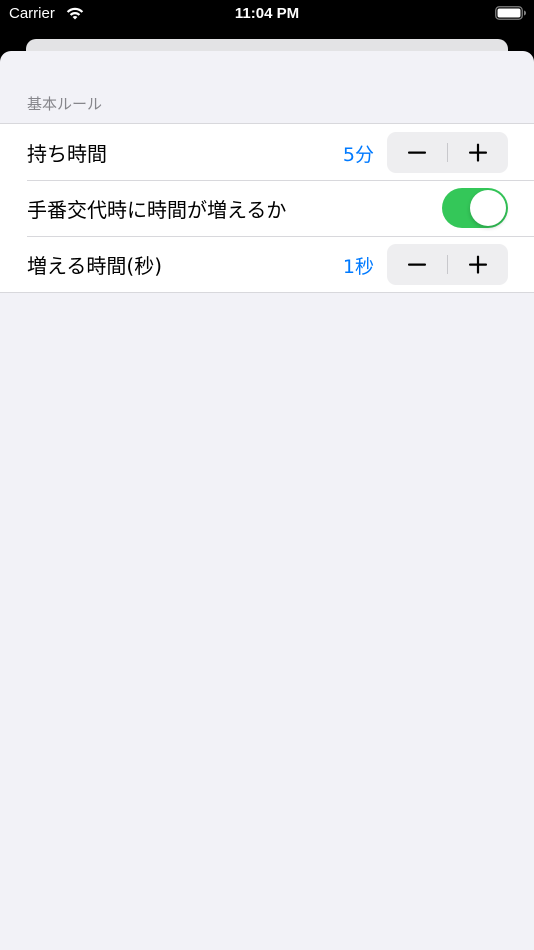  I want to click on section-header: 基本ルール, so click(65, 104).